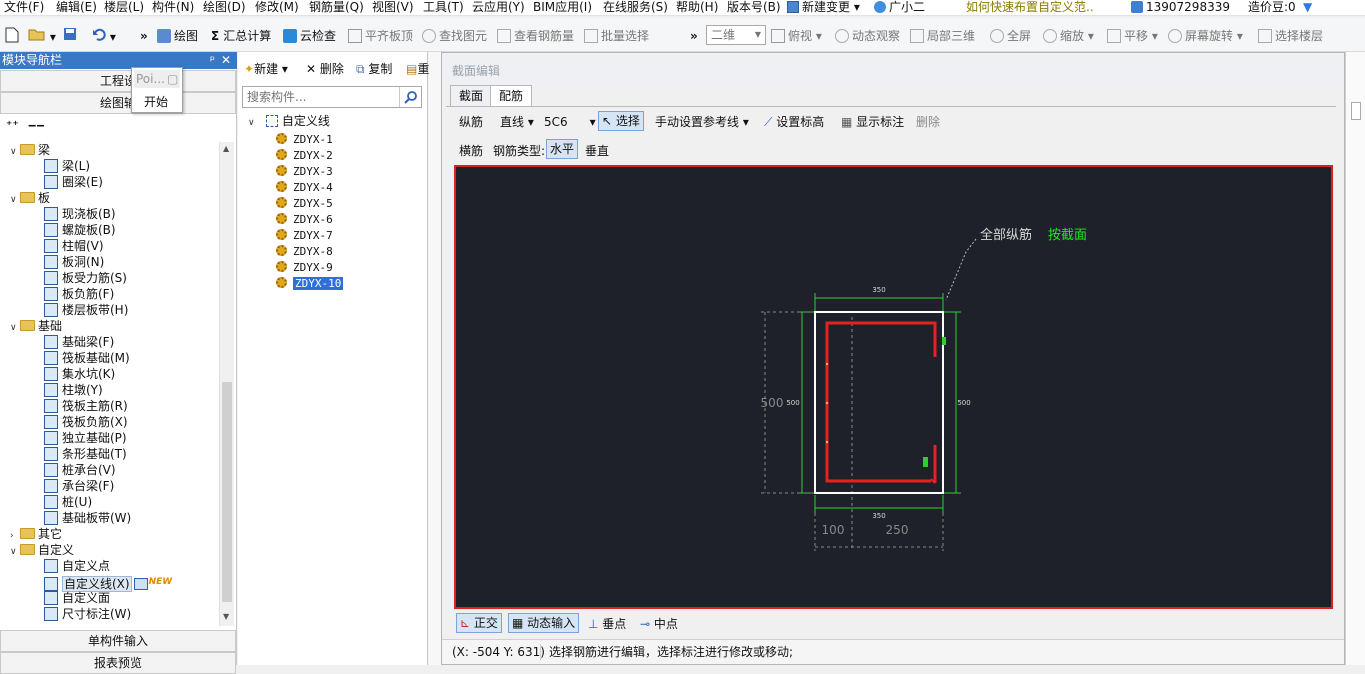  Describe the element at coordinates (266, 68) in the screenshot. I see `new-component-button: ✦新建 ▾` at that location.